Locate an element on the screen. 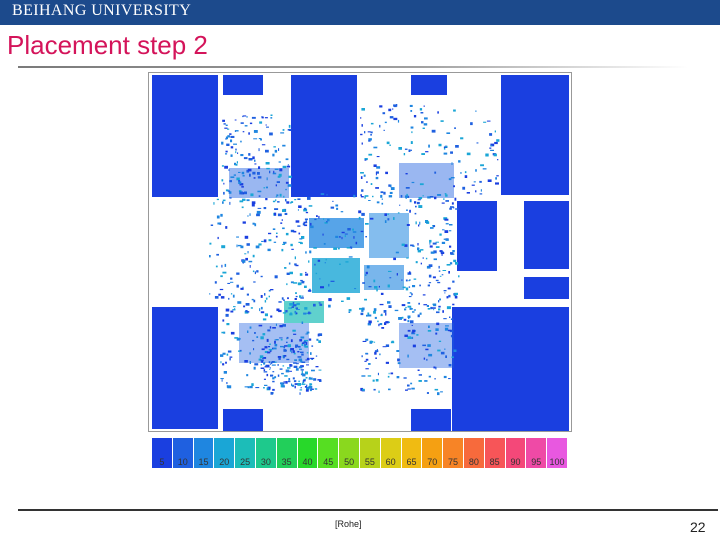 Image resolution: width=720 pixels, height=540 pixels. colorbar-cell: 55 is located at coordinates (370, 453).